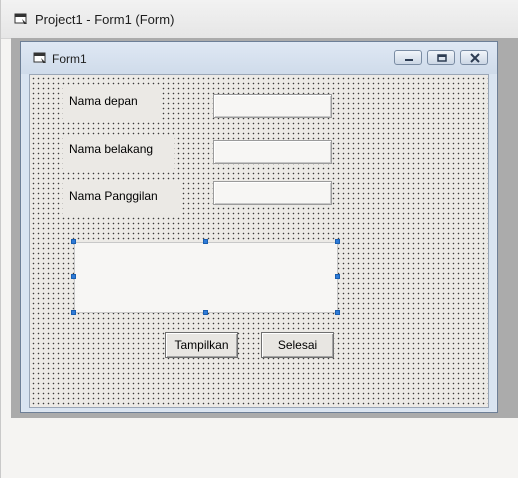 The image size is (518, 478). I want to click on resize-handle-top-left, so click(73, 241).